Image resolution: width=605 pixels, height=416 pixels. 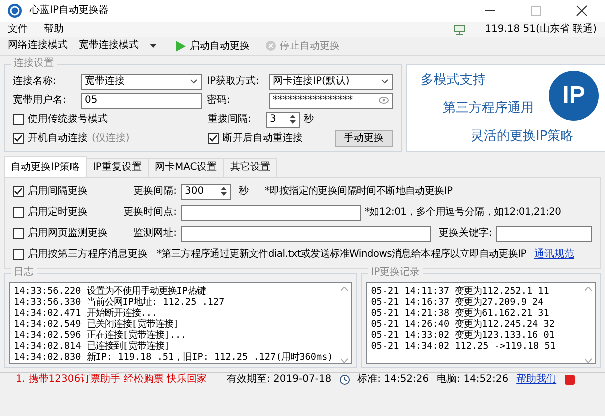 What do you see at coordinates (88, 254) in the screenshot?
I see `checkbox-label: 启用按第三方程序消息更换` at bounding box center [88, 254].